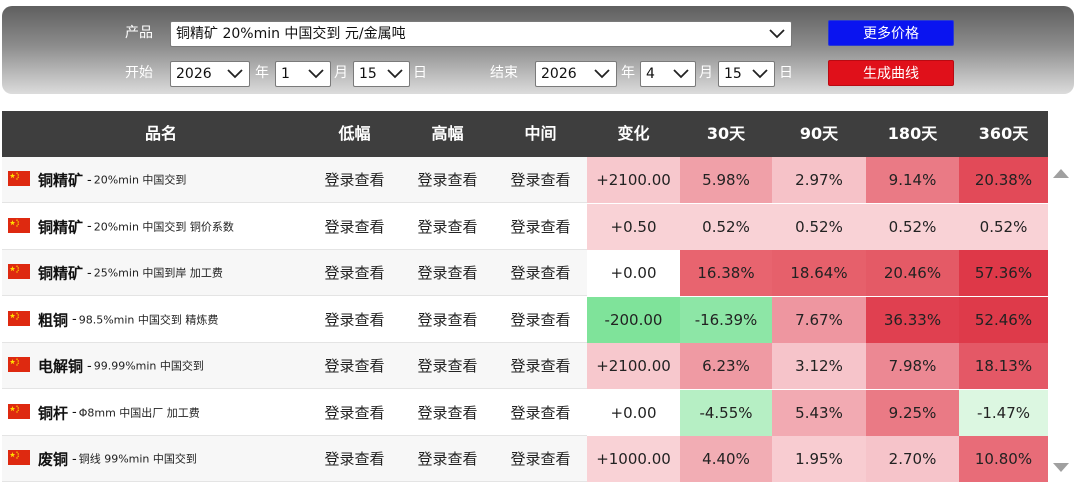  What do you see at coordinates (726, 226) in the screenshot?
I see `d30-cell: 0.52%` at bounding box center [726, 226].